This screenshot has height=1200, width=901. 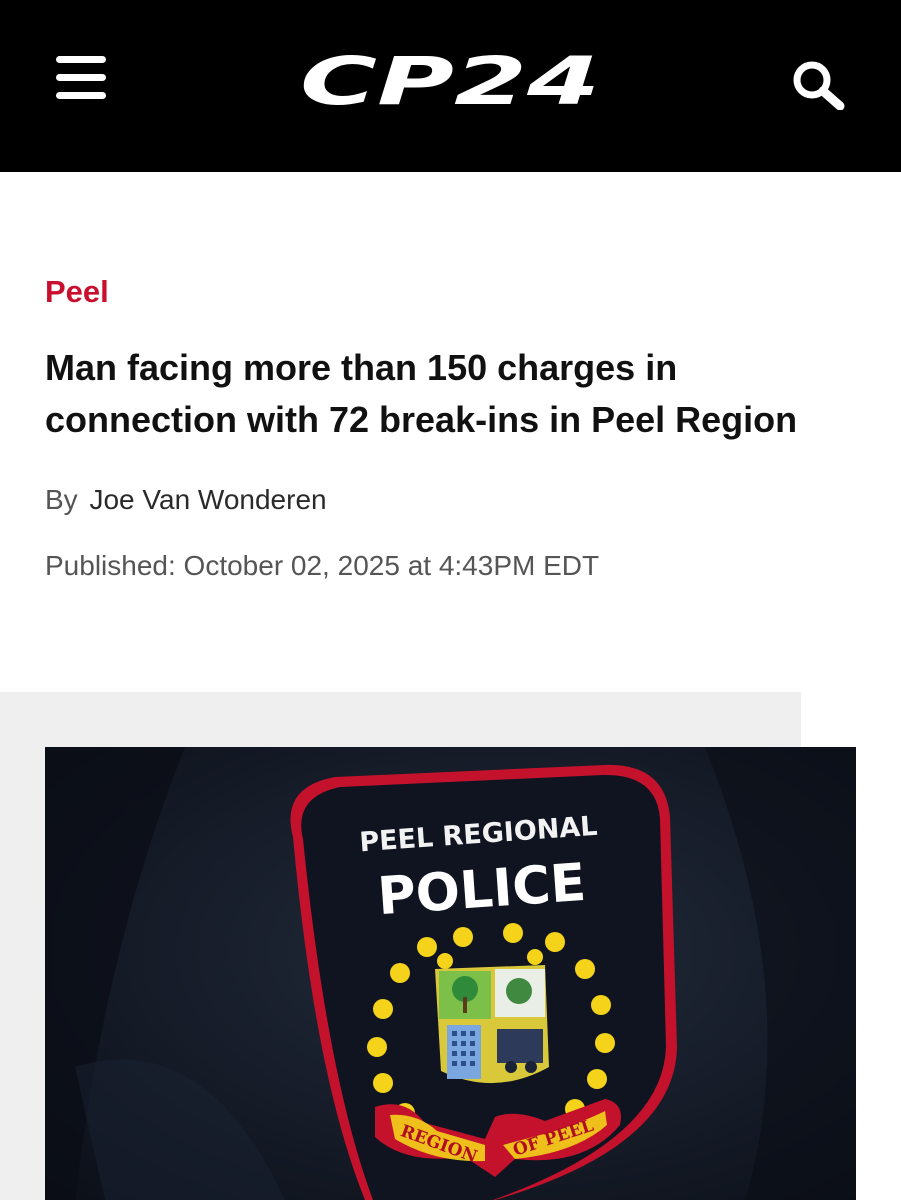 I want to click on logo-text: CP24, so click(x=450, y=80).